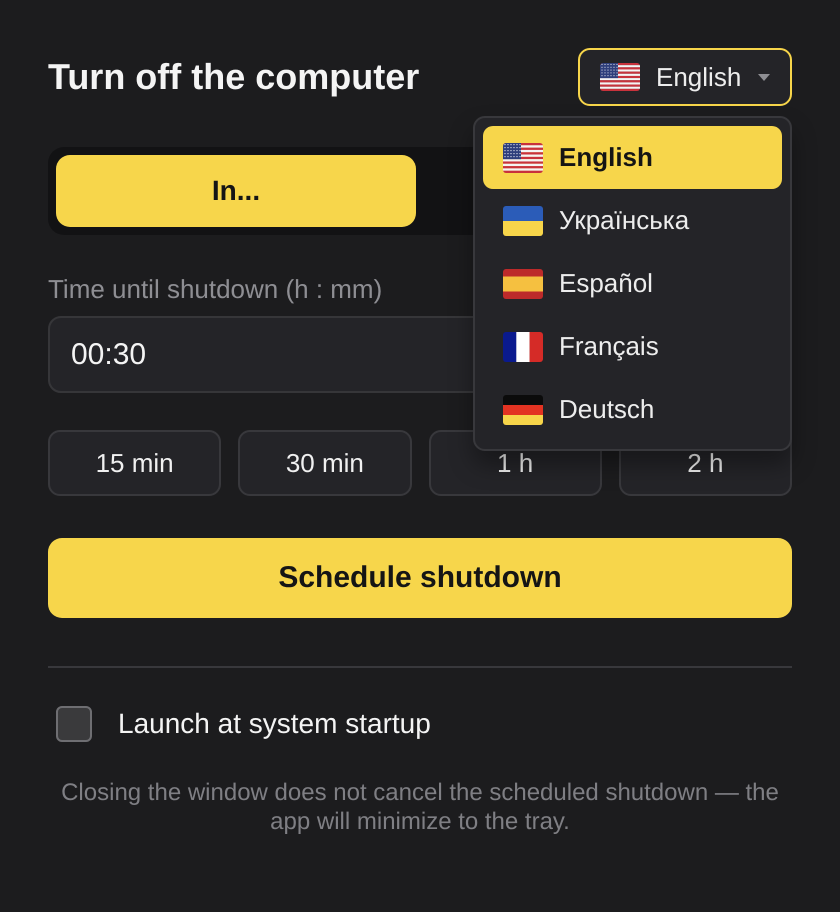  Describe the element at coordinates (420, 807) in the screenshot. I see `tray-note: Closing the window does not cancel the scheduled shutdown — the app will minimize to the tray.` at that location.